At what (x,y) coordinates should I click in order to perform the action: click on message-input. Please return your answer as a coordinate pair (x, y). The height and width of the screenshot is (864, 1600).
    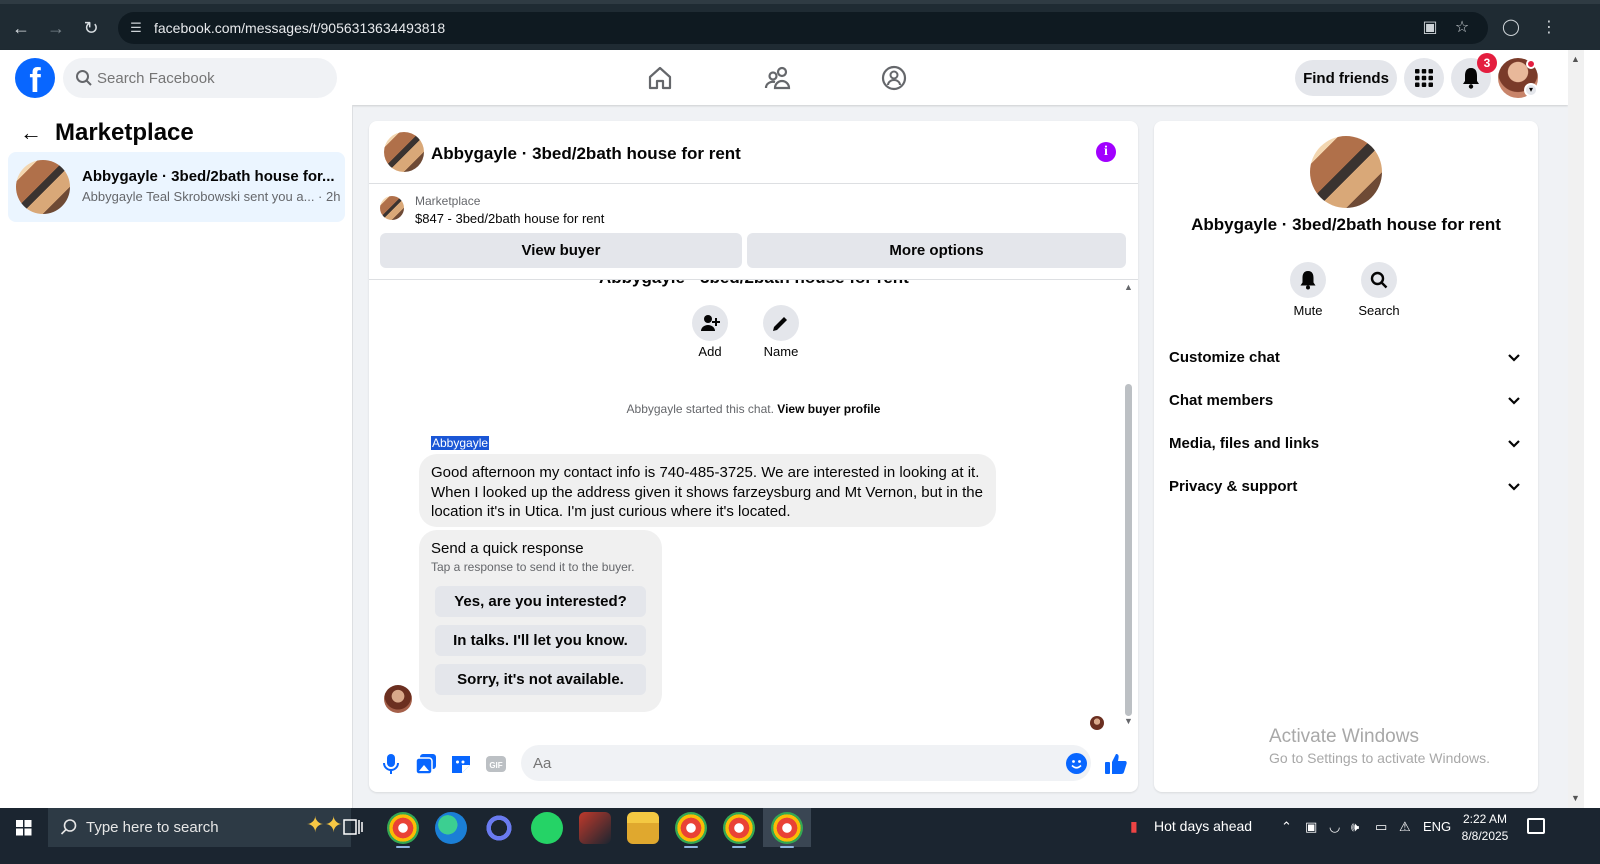
    Looking at the image, I should click on (806, 763).